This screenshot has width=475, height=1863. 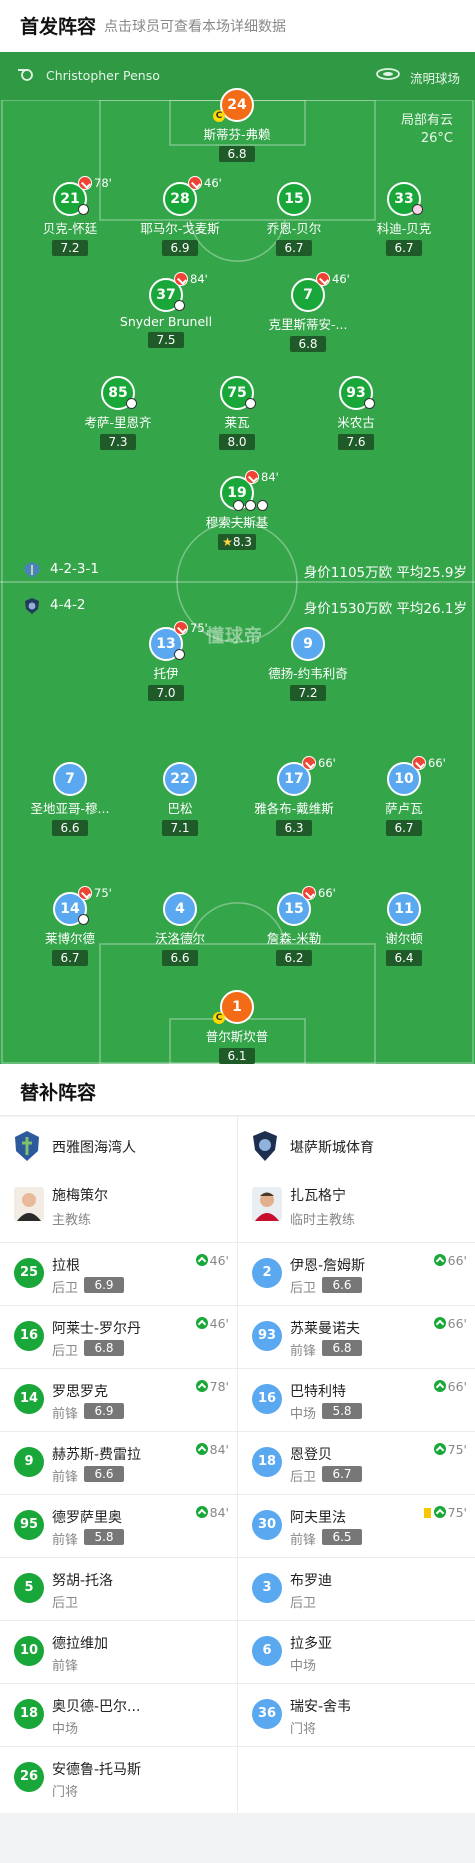 I want to click on sub-player-rating: 6.6, so click(x=342, y=1285).